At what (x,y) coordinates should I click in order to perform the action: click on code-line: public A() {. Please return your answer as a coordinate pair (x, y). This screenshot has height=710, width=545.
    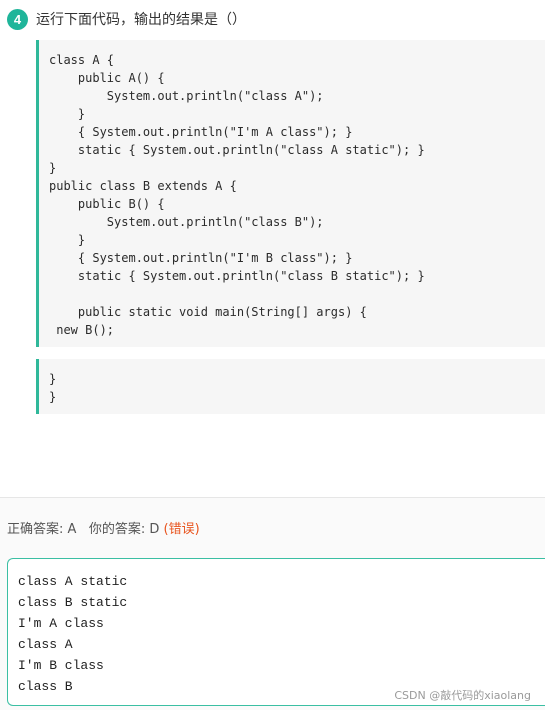
    Looking at the image, I should click on (107, 78).